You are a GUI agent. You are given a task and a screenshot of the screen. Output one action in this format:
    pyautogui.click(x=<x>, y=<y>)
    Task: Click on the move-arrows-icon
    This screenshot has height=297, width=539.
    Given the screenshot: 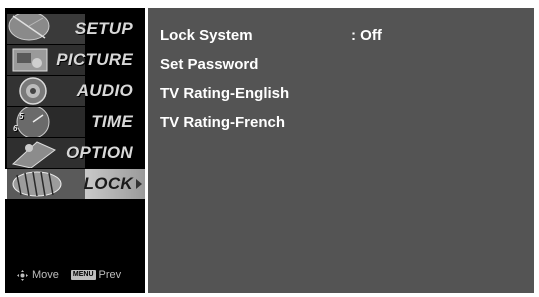 What is the action you would take?
    pyautogui.click(x=22, y=275)
    